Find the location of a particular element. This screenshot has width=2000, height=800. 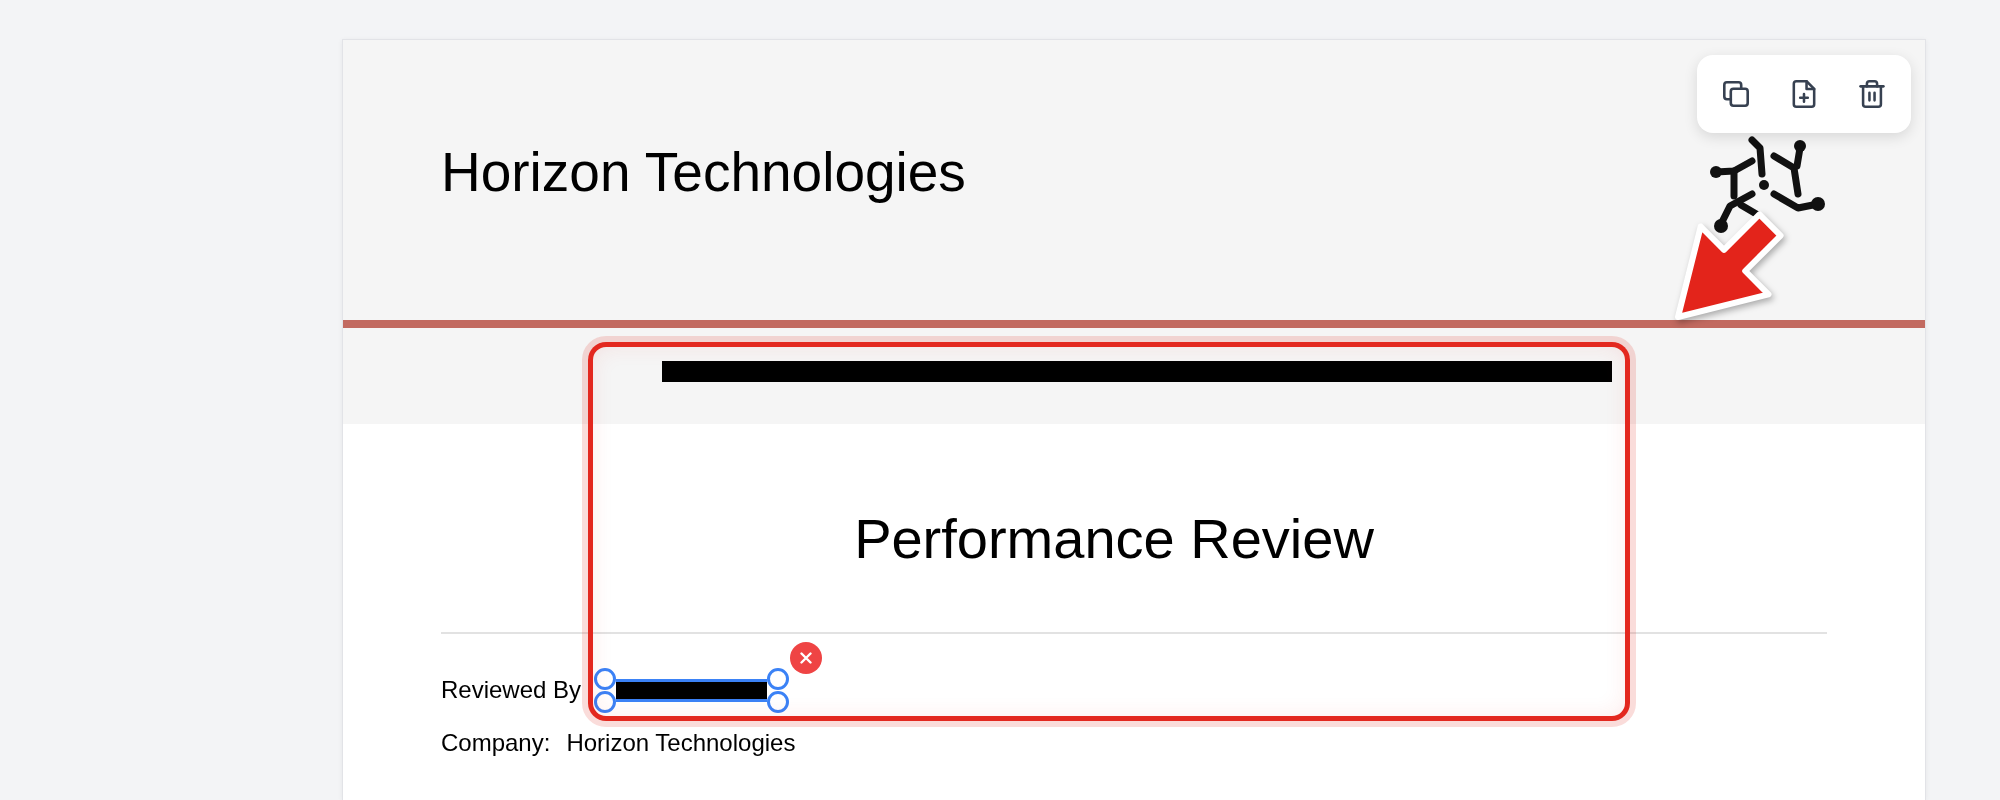

trash-icon is located at coordinates (1872, 94).